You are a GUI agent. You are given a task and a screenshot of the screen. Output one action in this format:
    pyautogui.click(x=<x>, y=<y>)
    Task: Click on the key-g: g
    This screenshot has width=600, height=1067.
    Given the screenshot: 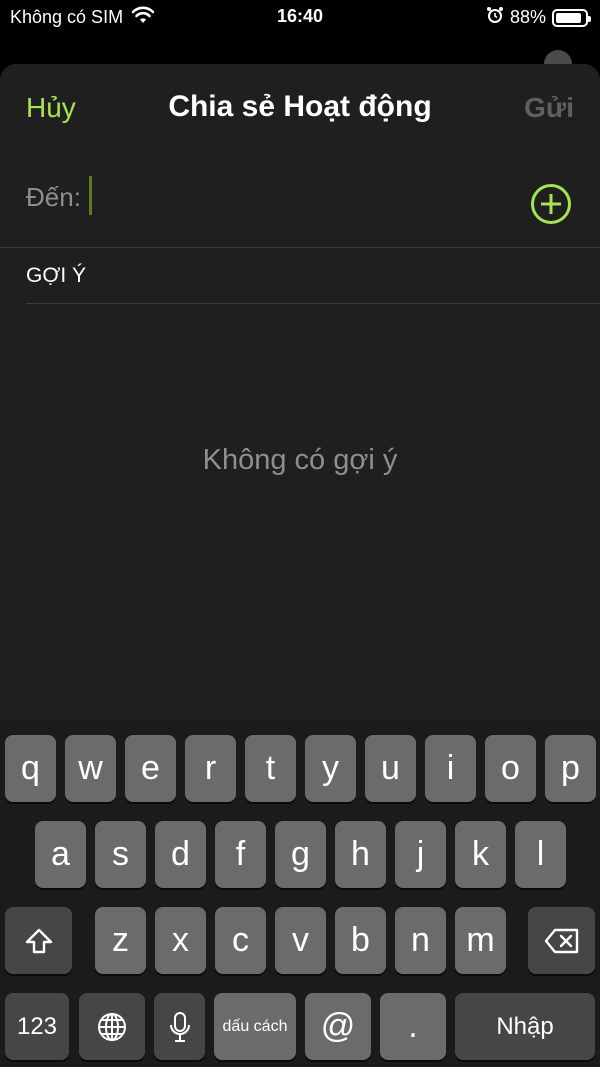 What is the action you would take?
    pyautogui.click(x=300, y=854)
    